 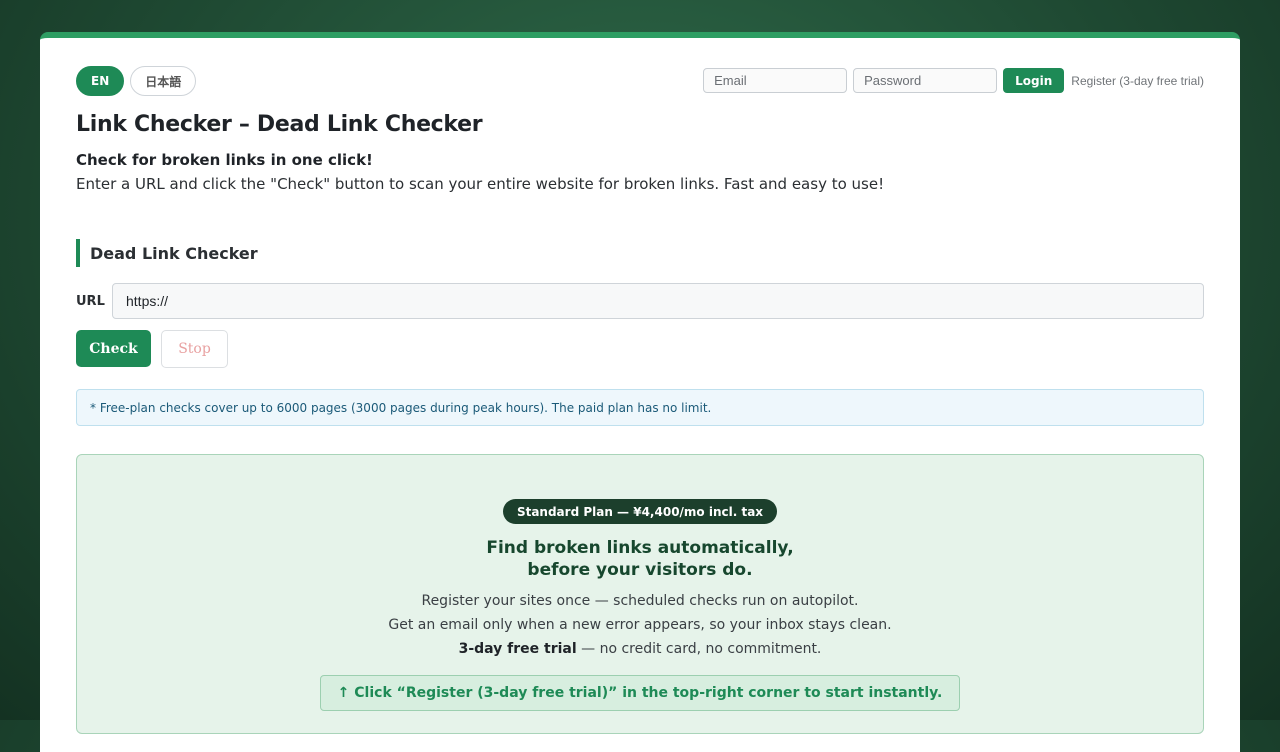 I want to click on url-row: URL, so click(x=640, y=301).